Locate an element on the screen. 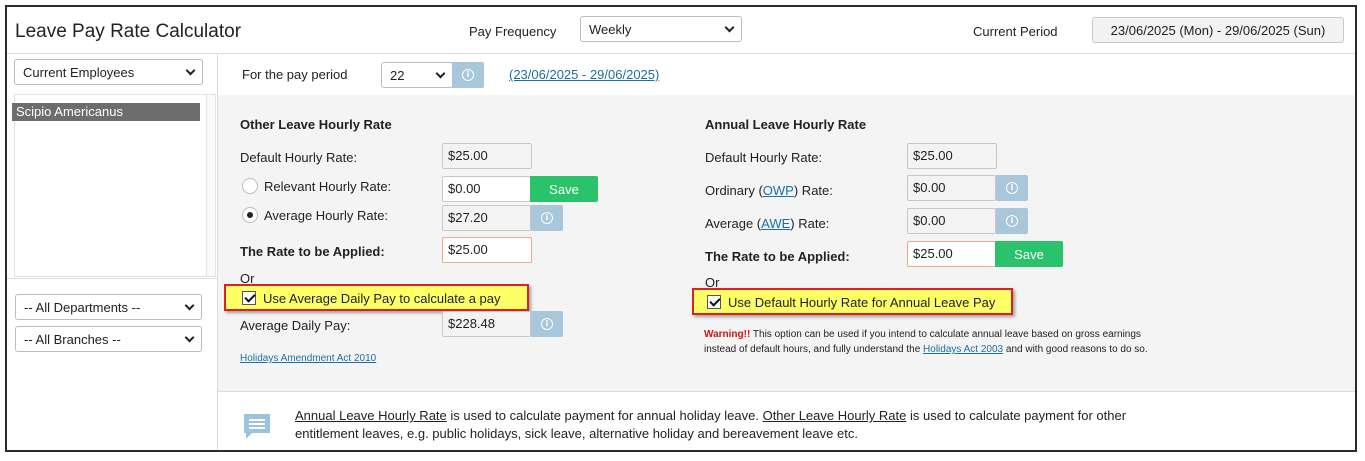 This screenshot has height=461, width=1365. employee-filter-value: Current Employees is located at coordinates (79, 72).